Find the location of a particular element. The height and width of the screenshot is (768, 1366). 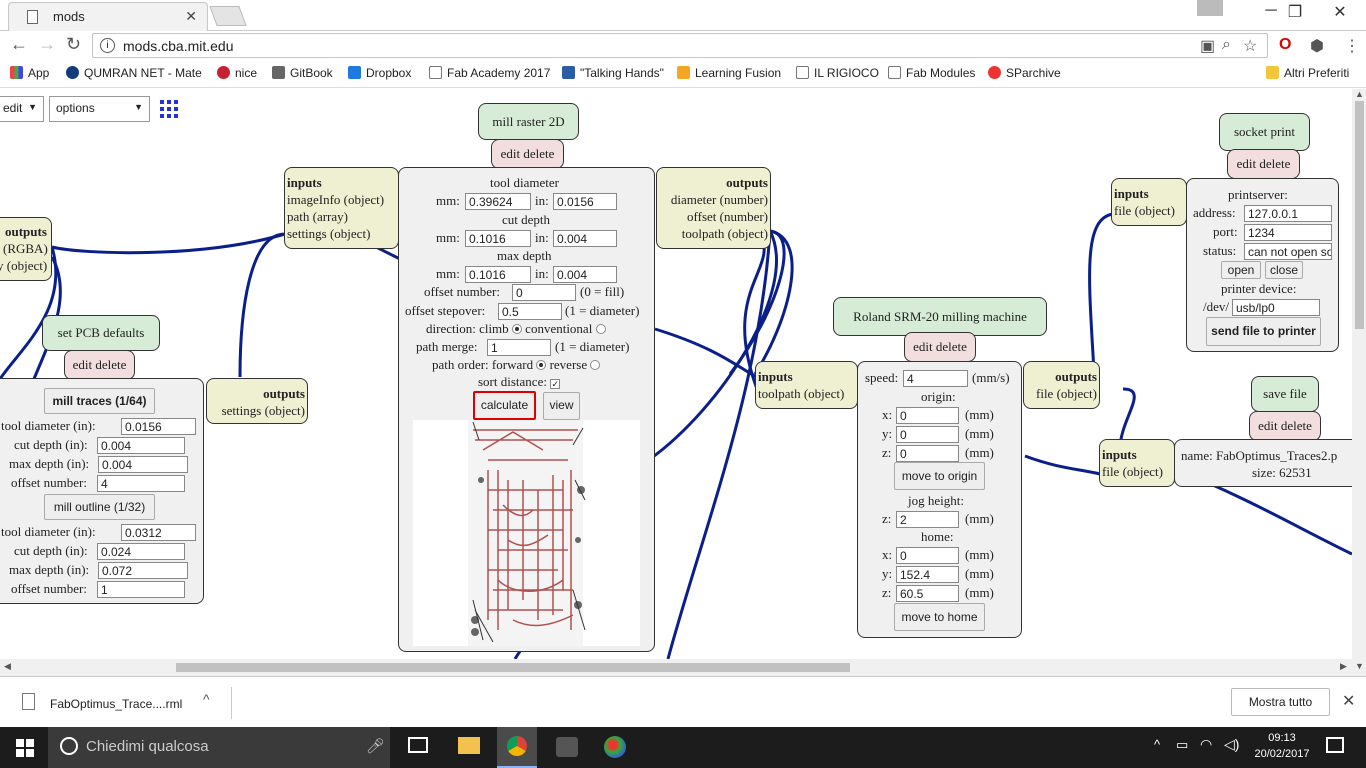

bookmark-talking-hands: "Talking Hands" is located at coordinates (613, 73).